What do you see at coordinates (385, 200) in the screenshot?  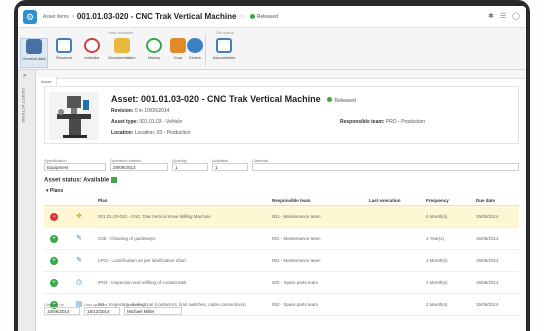 I see `column-header-last-execution: Last execution` at bounding box center [385, 200].